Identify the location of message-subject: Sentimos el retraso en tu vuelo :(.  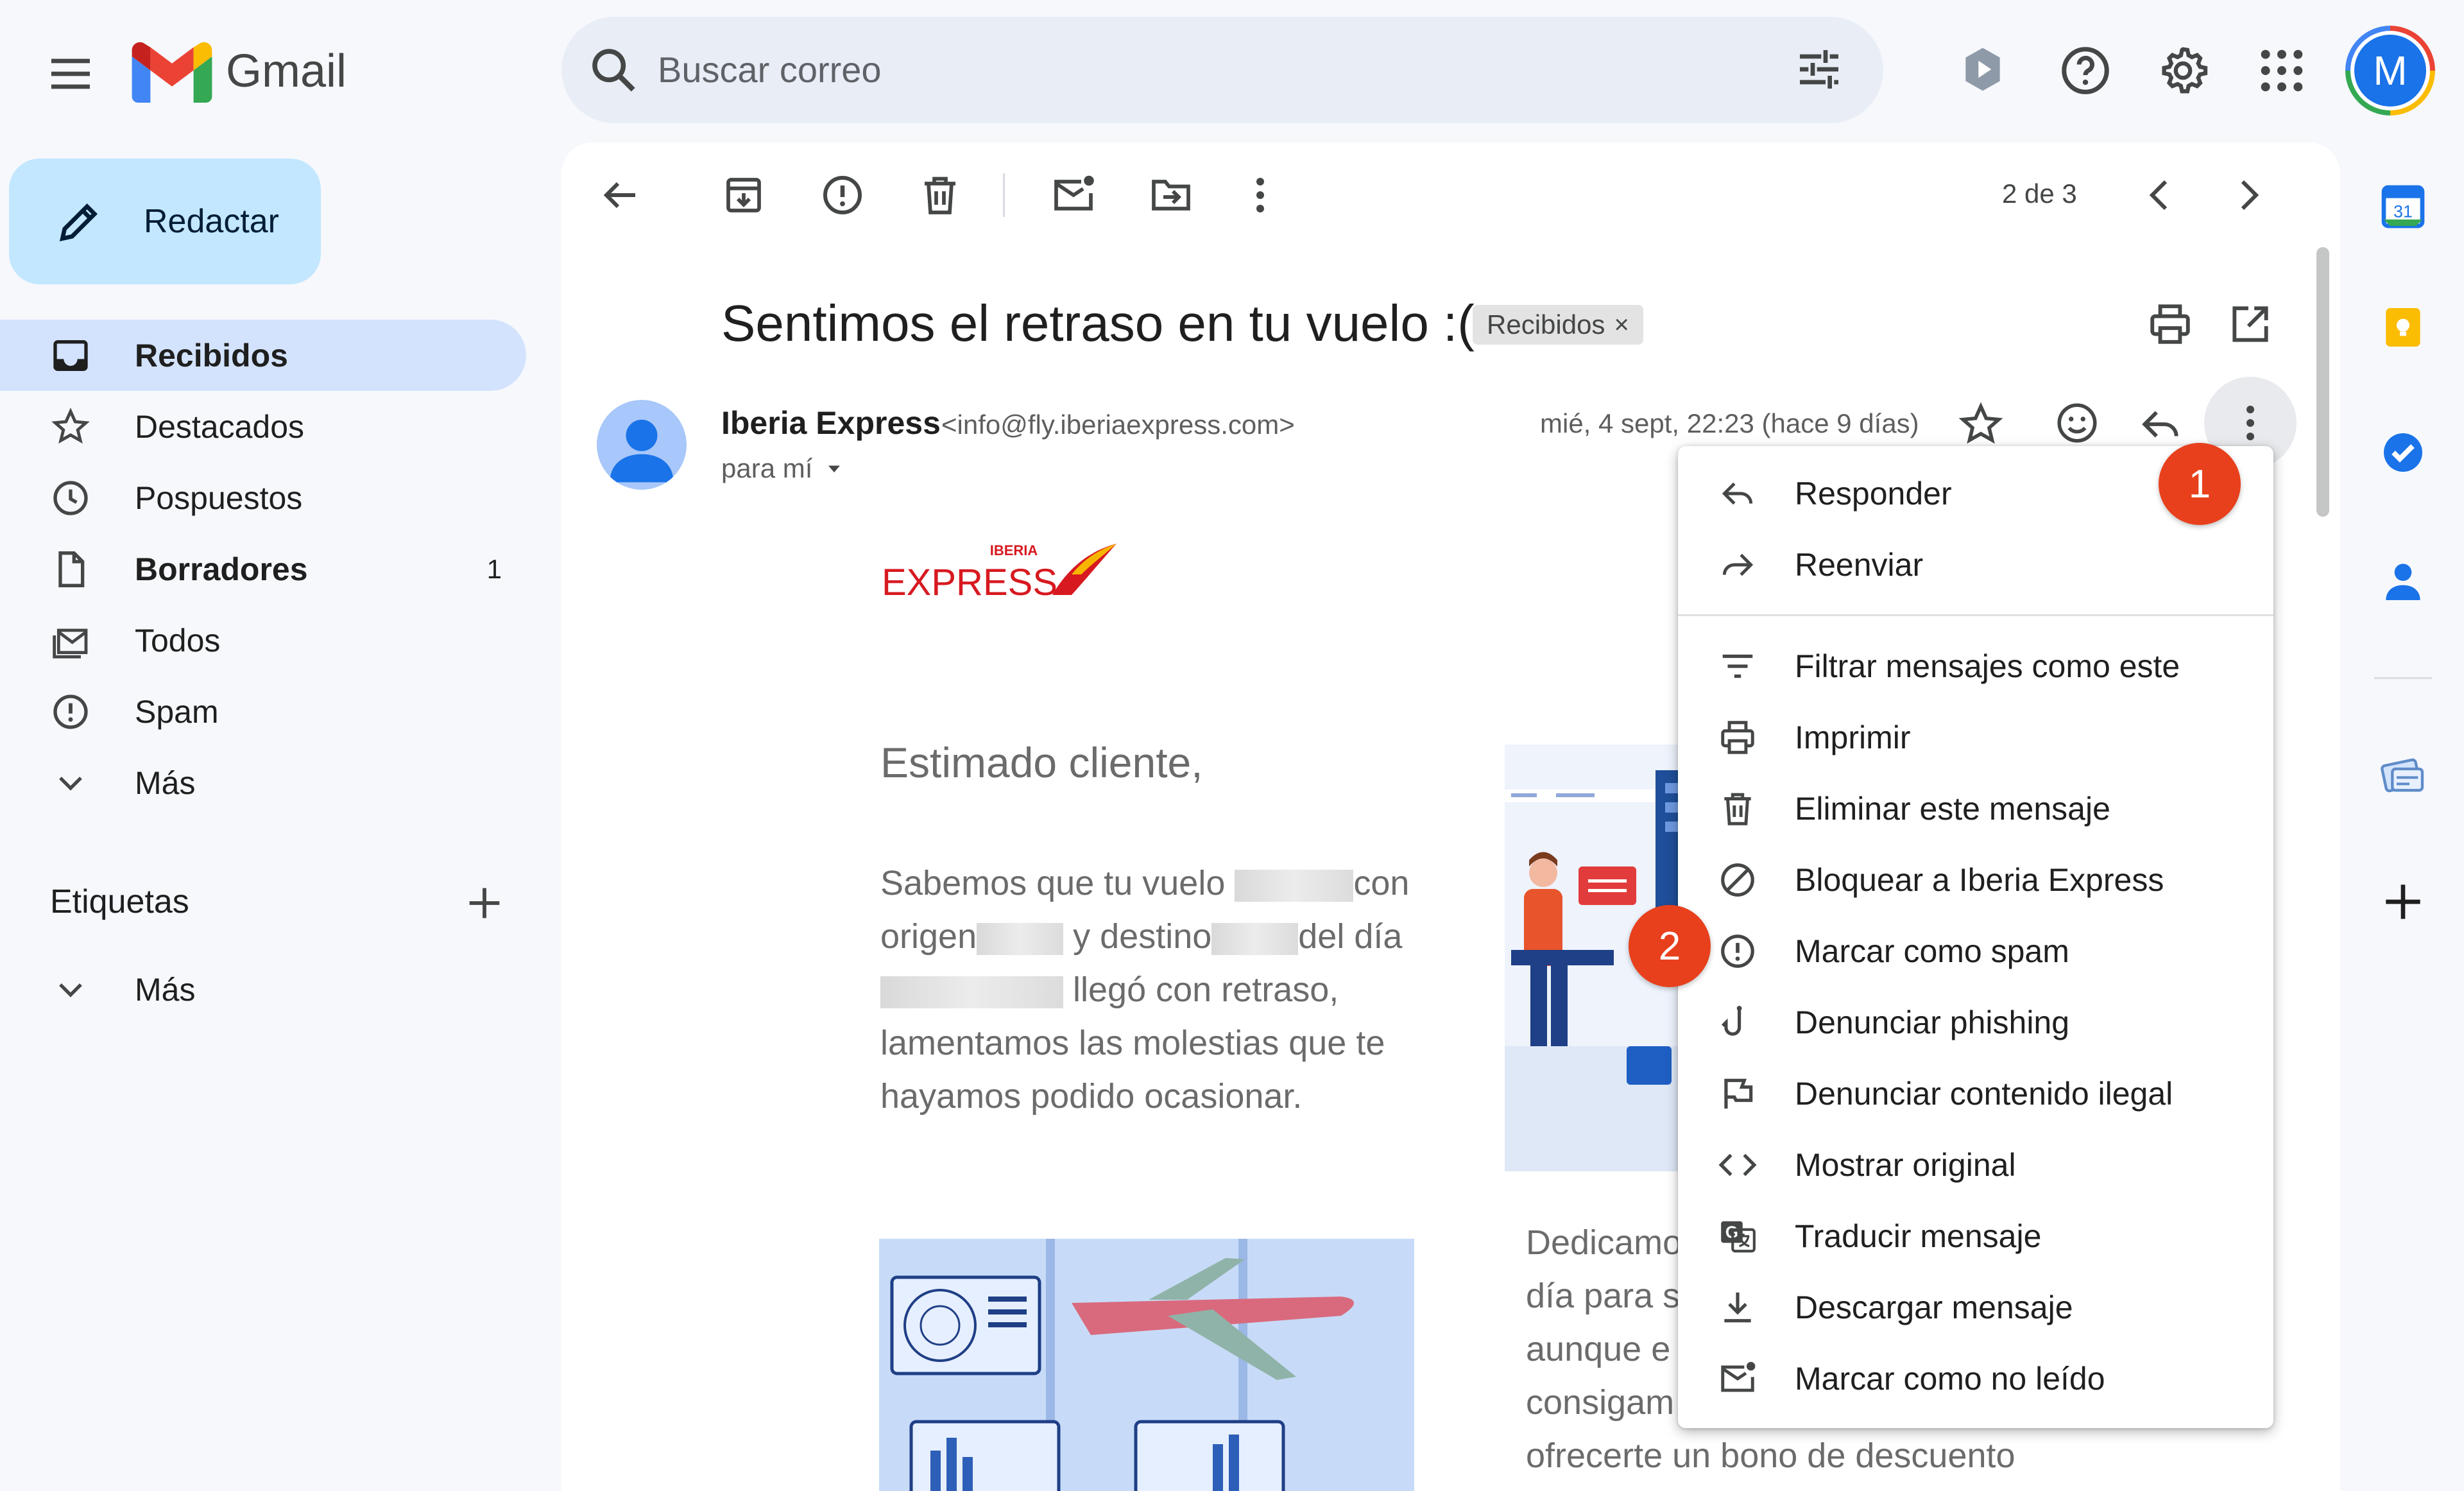
(1098, 323).